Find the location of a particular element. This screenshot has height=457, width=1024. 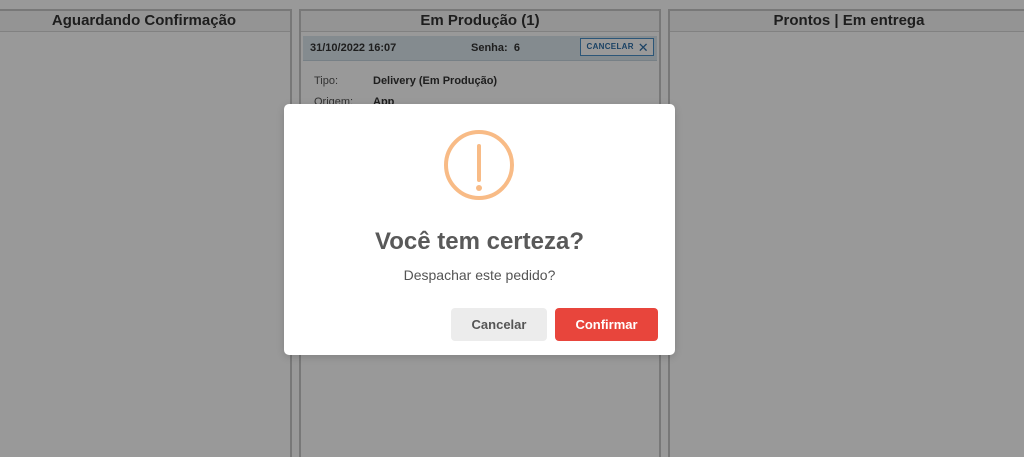

cancel-button: Cancelar is located at coordinates (499, 324).